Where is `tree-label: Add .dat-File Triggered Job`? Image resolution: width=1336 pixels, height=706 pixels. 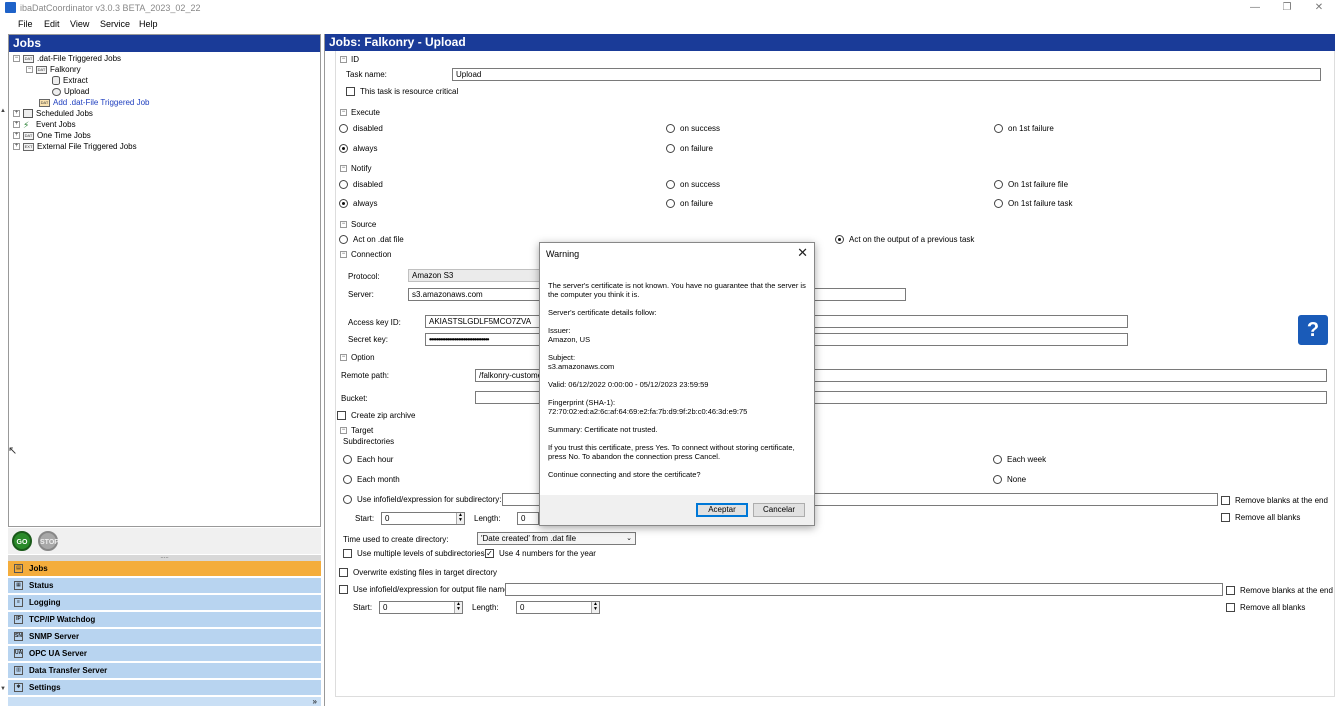
tree-label: Add .dat-File Triggered Job is located at coordinates (101, 102).